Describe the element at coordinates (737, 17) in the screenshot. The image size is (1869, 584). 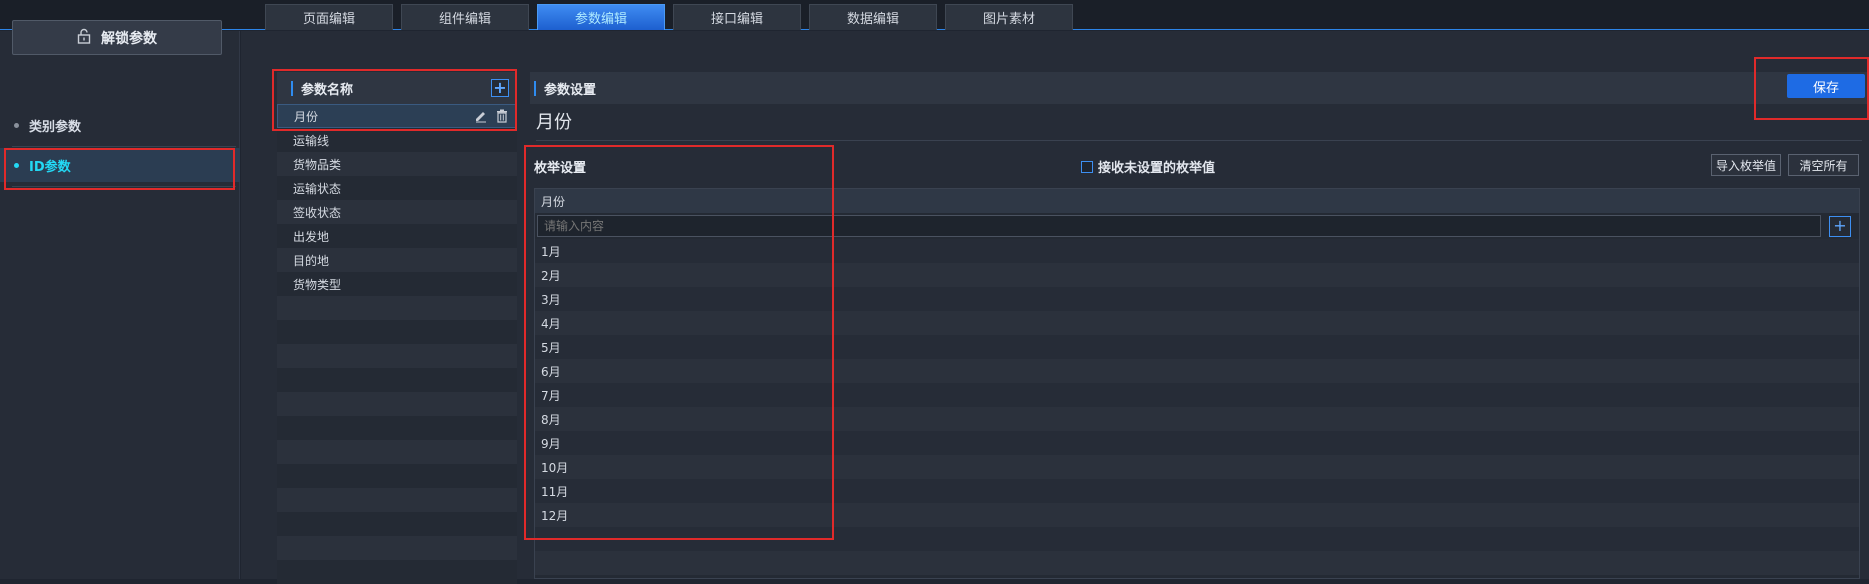
I see `tab-api-edit: 接口编辑` at that location.